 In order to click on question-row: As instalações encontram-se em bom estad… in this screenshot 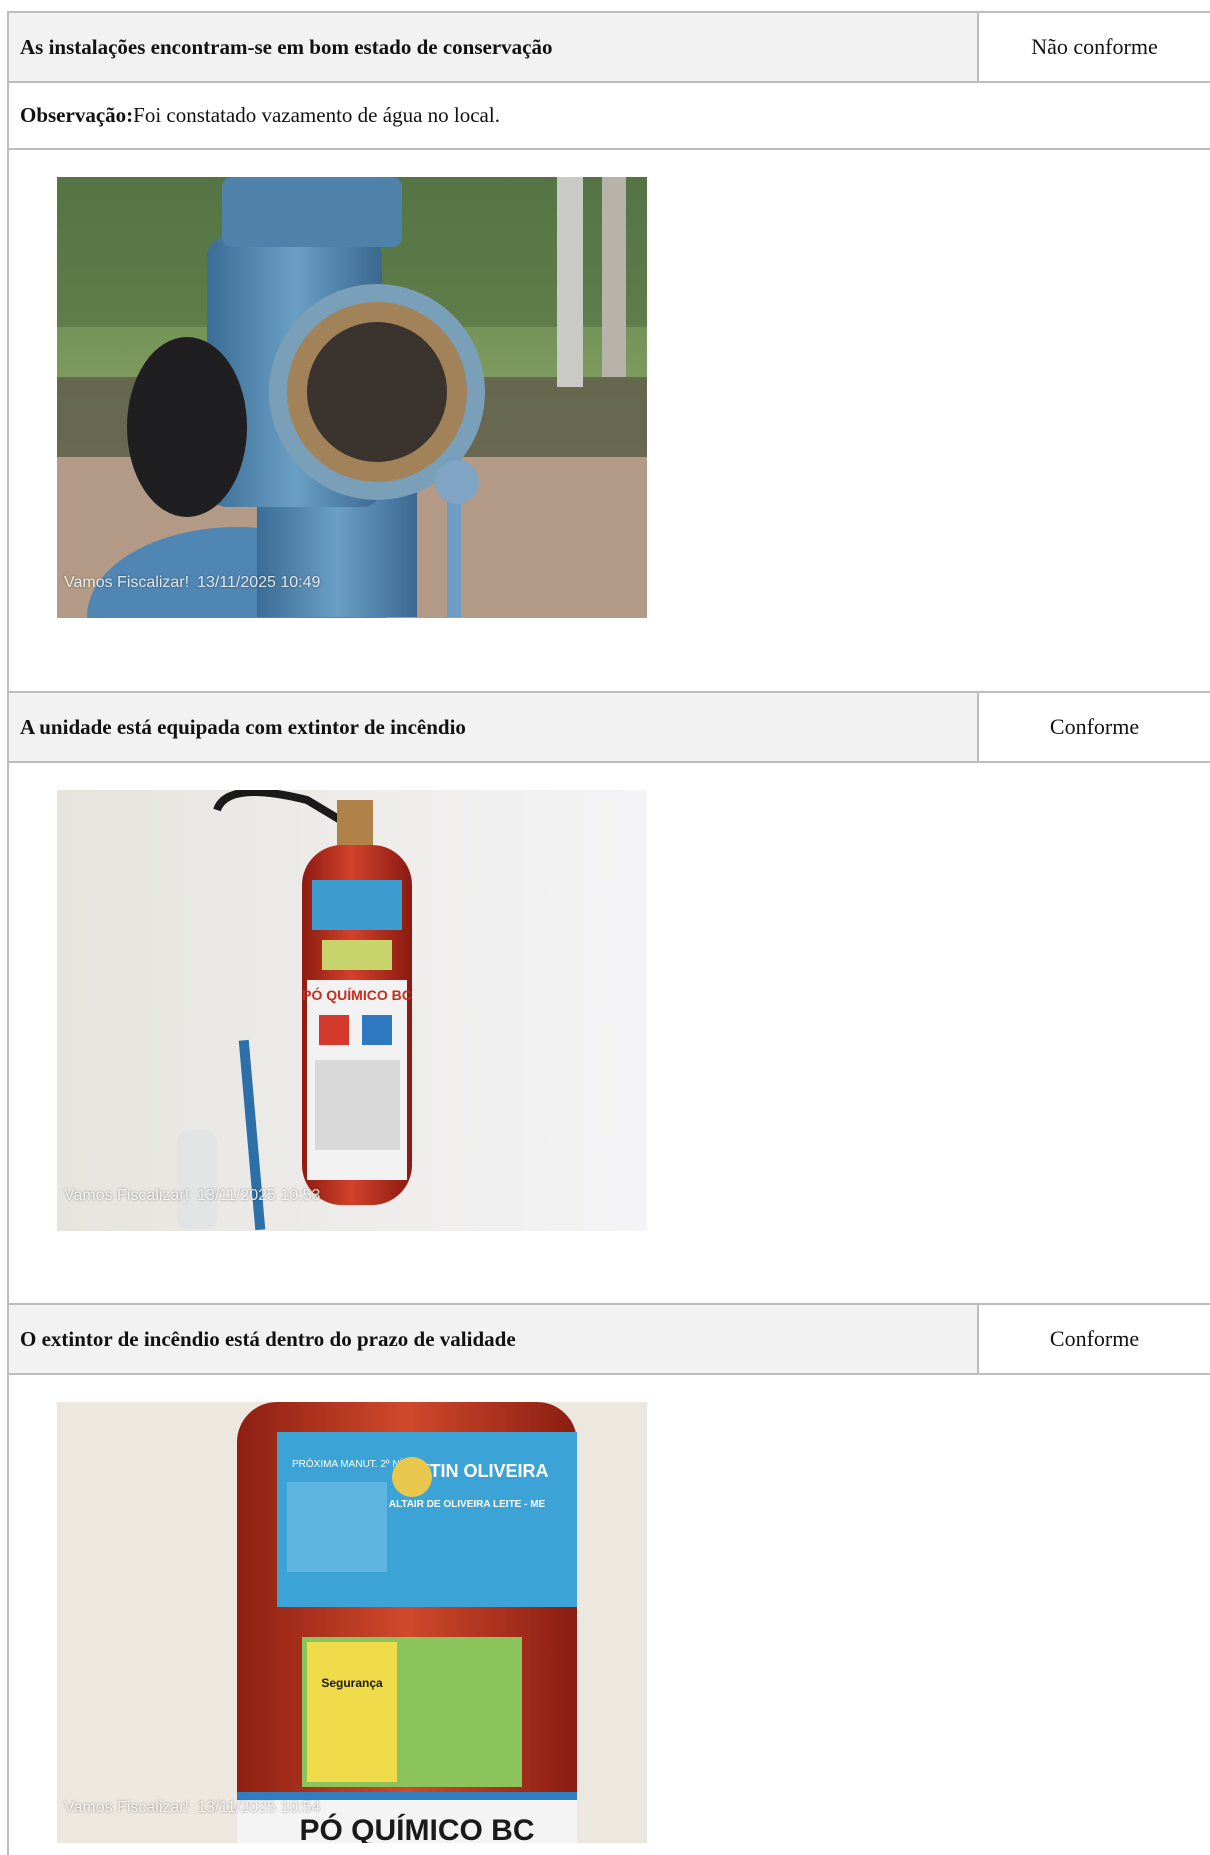, I will do `click(608, 47)`.